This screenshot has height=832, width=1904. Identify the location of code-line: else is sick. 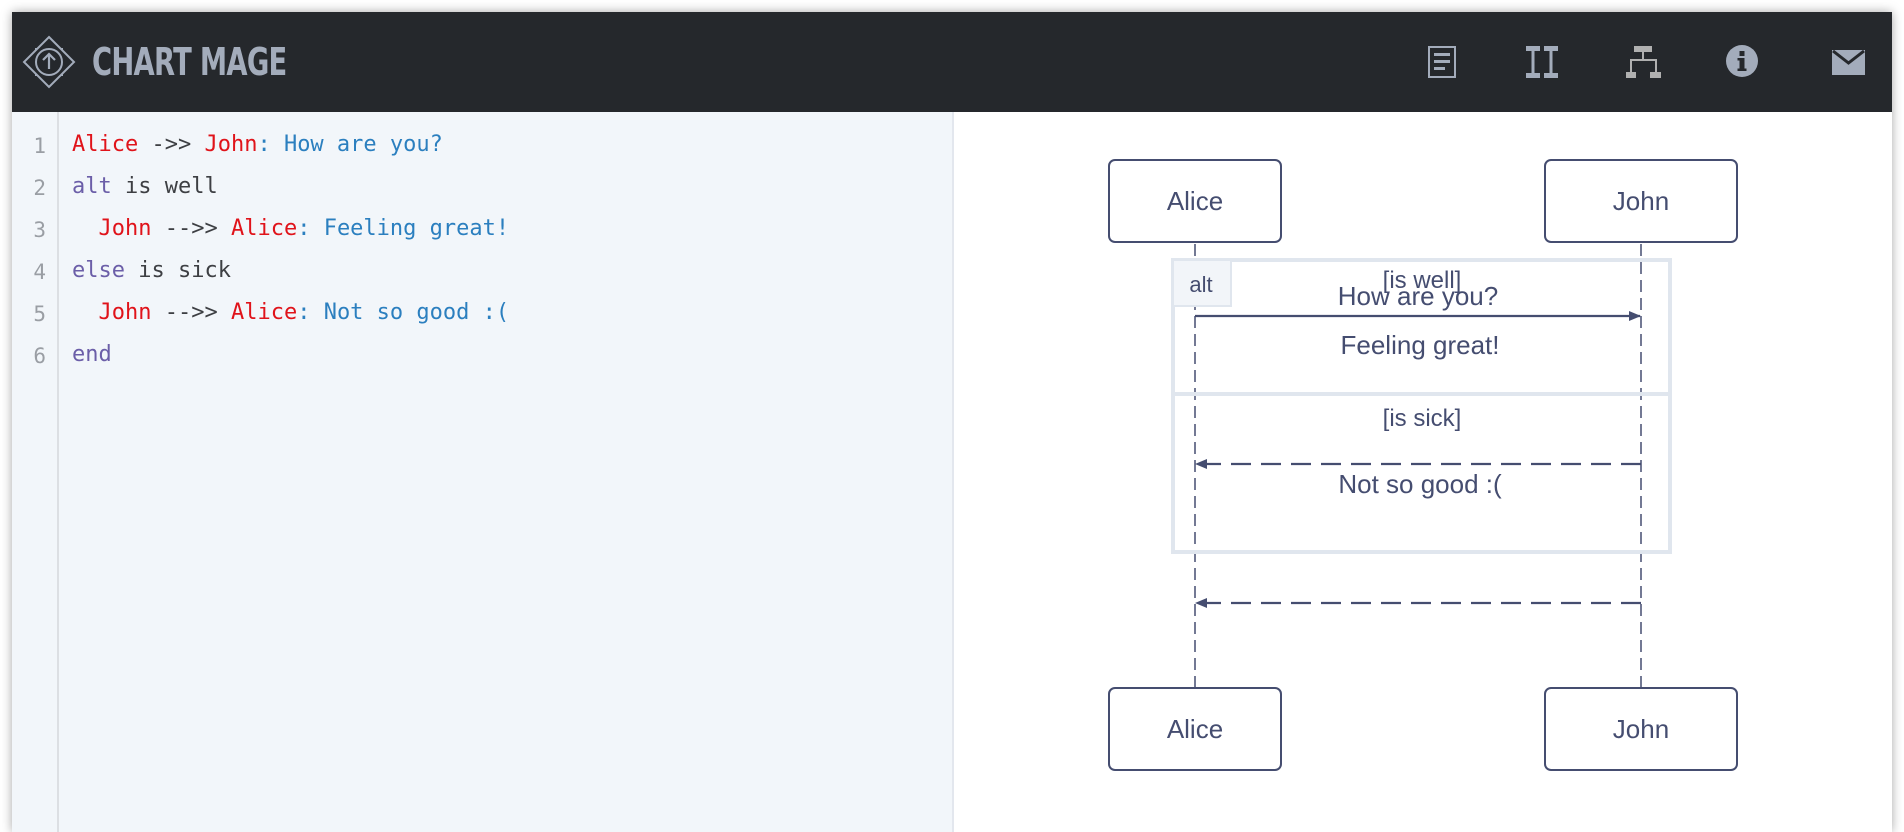
(151, 270).